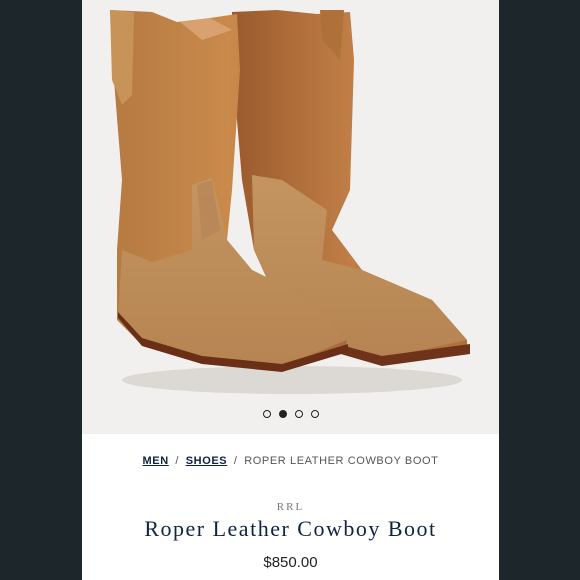 This screenshot has width=580, height=580. I want to click on product-price: $850.00, so click(290, 562).